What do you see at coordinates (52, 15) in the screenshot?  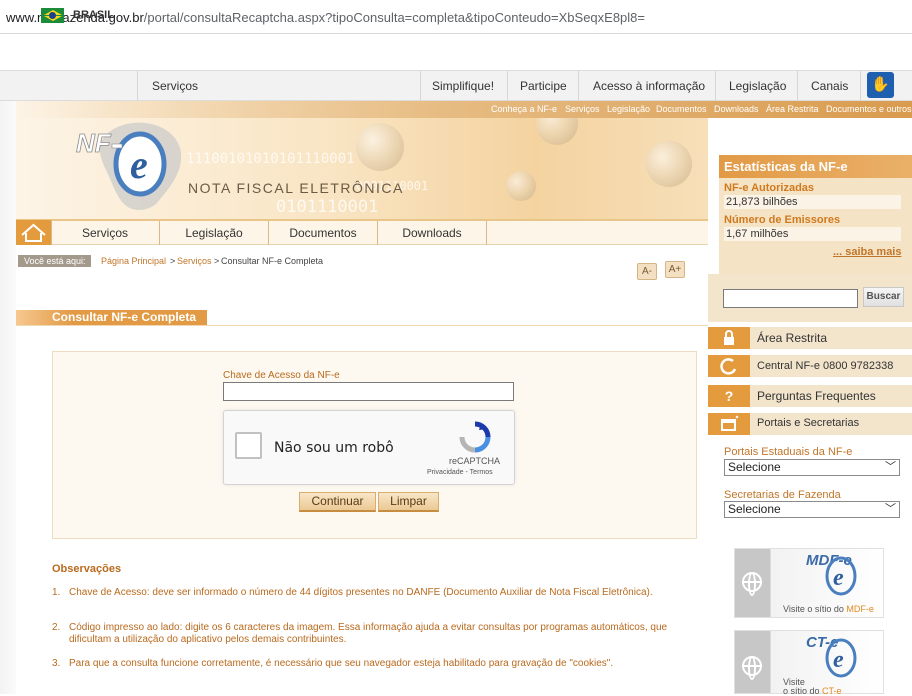 I see `brazil-flag-icon` at bounding box center [52, 15].